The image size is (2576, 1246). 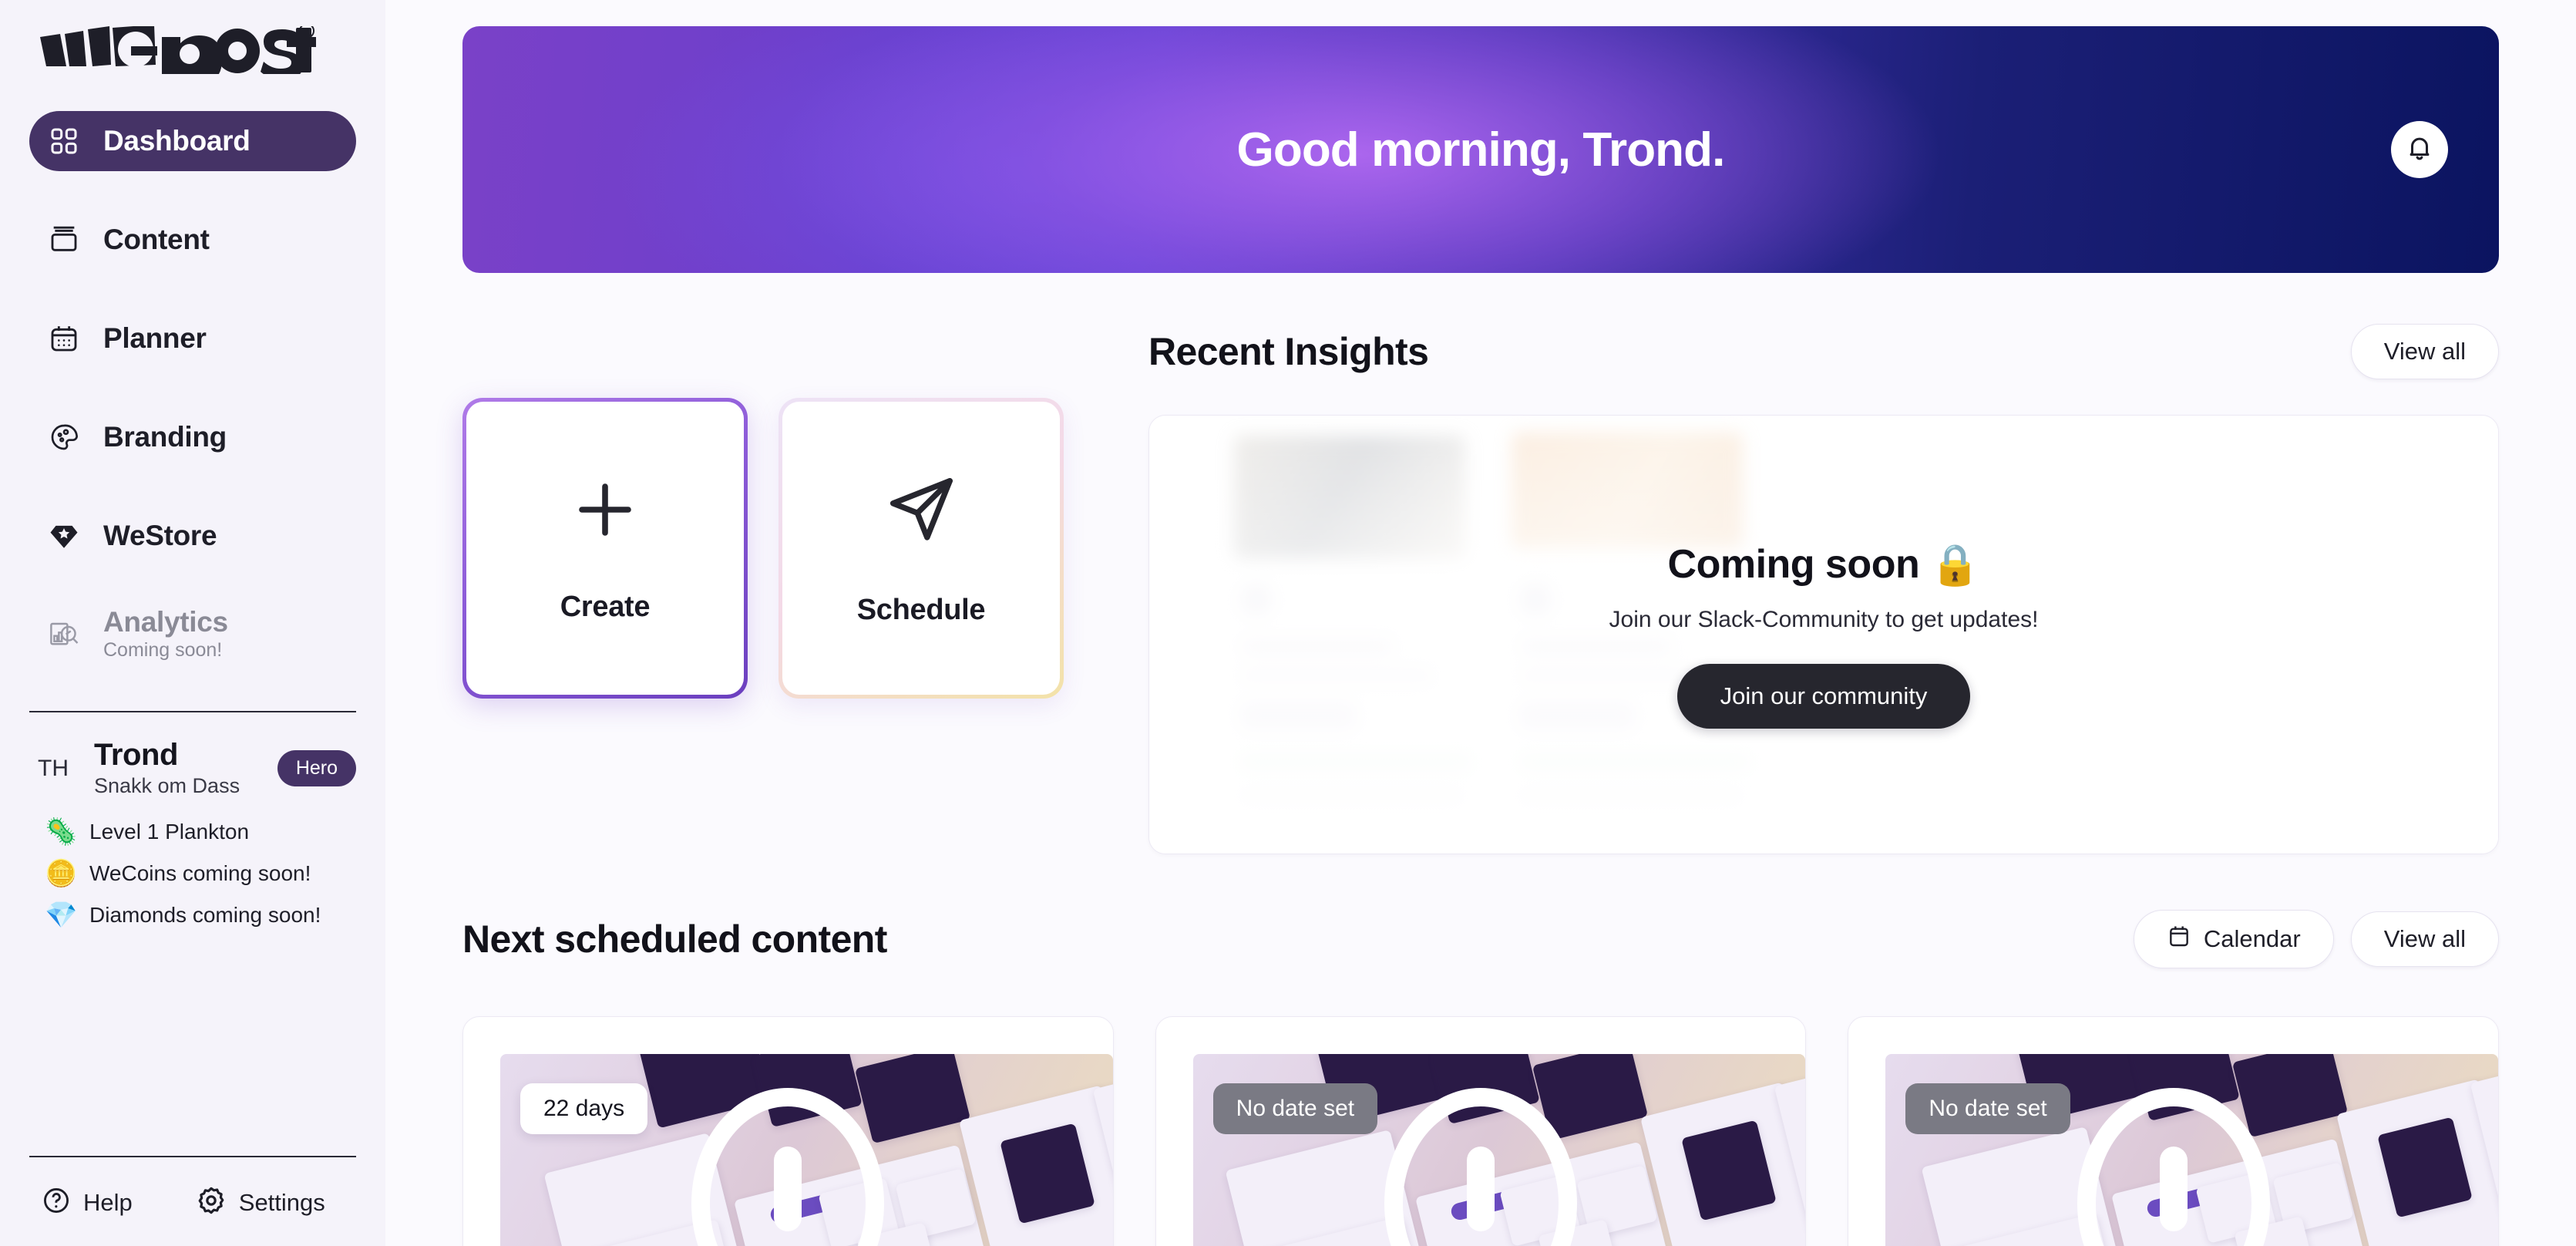 I want to click on settings-button: Settings, so click(x=260, y=1202).